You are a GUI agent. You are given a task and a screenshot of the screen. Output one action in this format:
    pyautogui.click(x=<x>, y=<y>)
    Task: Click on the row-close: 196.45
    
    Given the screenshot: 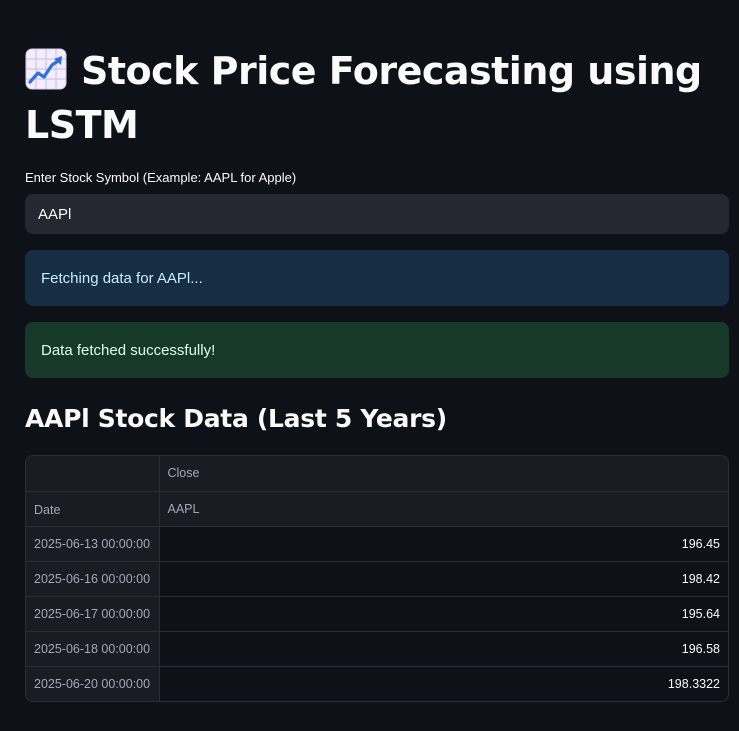 What is the action you would take?
    pyautogui.click(x=443, y=544)
    